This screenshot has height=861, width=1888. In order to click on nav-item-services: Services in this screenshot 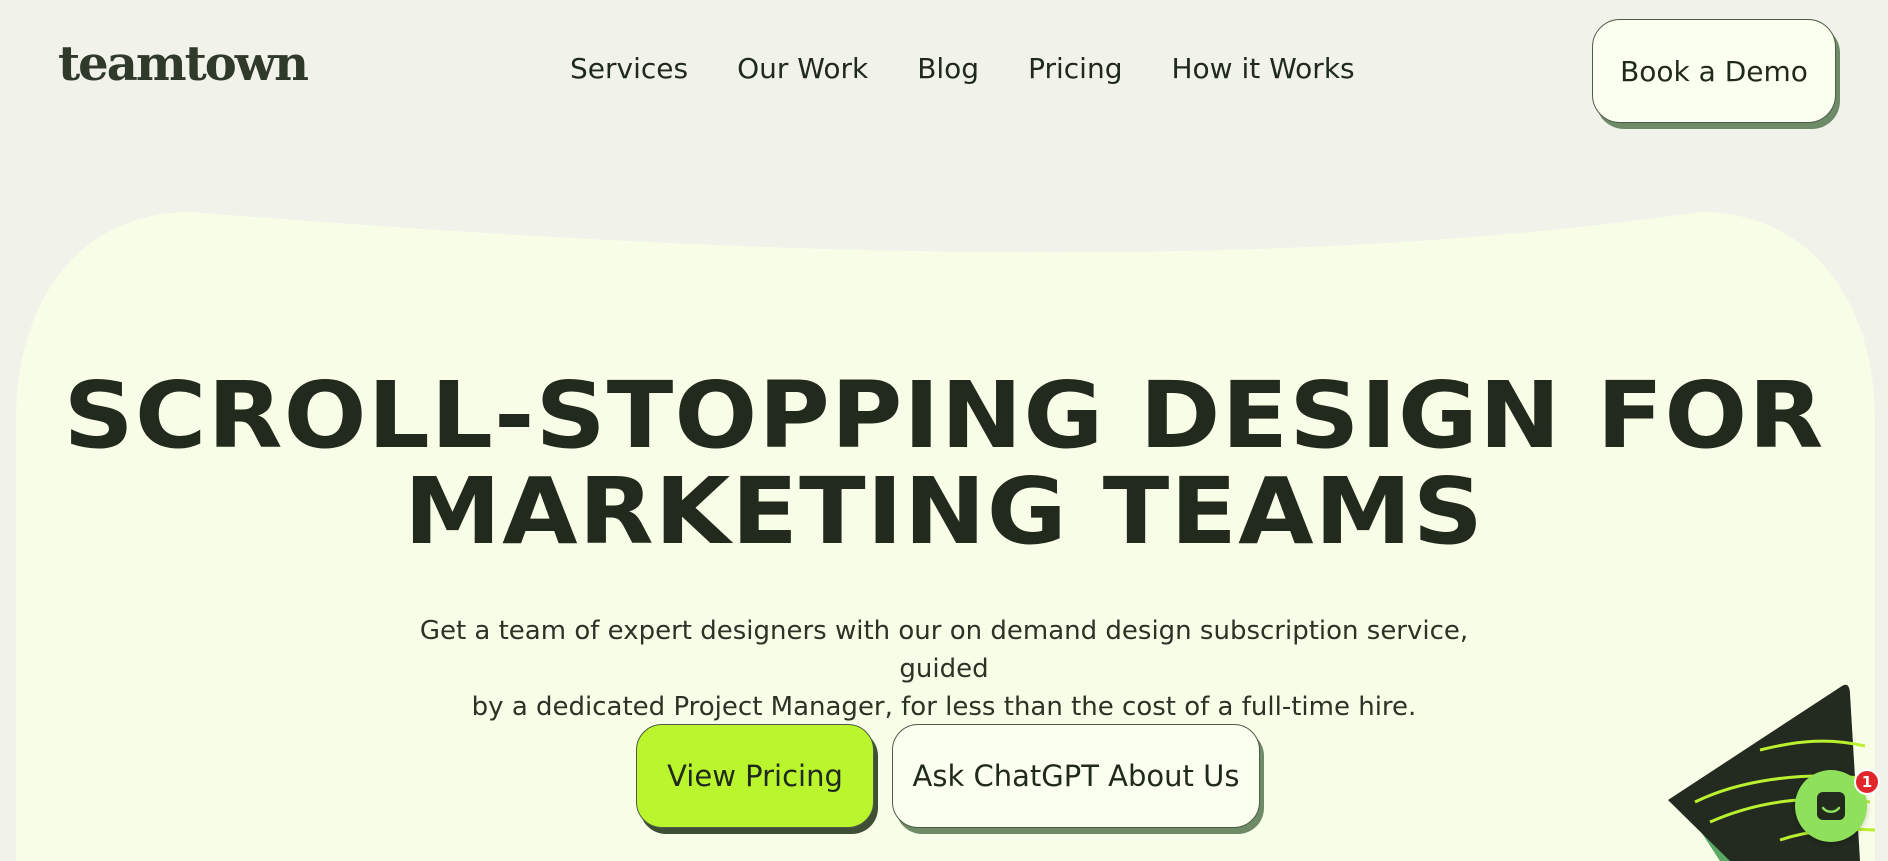, I will do `click(629, 69)`.